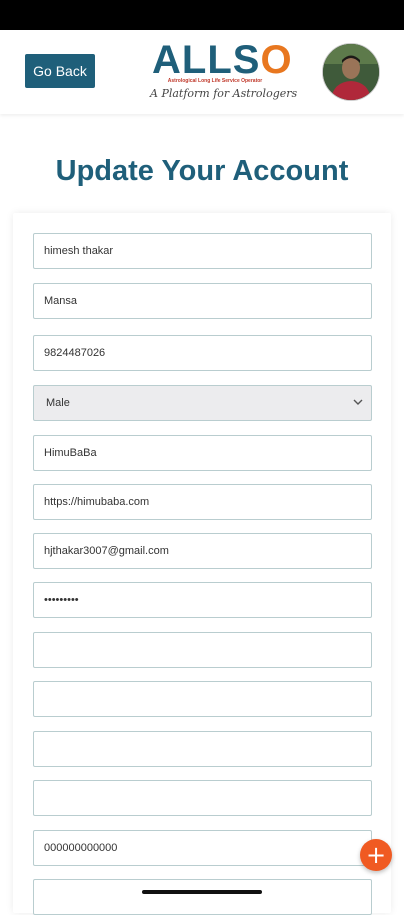 The image size is (404, 915). What do you see at coordinates (202, 600) in the screenshot?
I see `password-field` at bounding box center [202, 600].